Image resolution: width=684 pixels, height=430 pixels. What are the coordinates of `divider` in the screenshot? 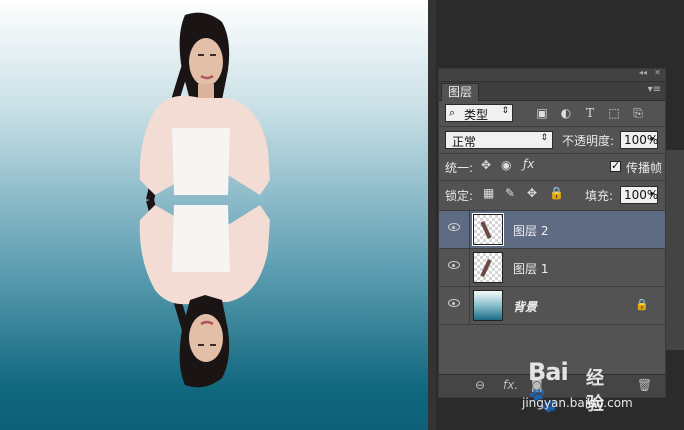 It's located at (552, 324).